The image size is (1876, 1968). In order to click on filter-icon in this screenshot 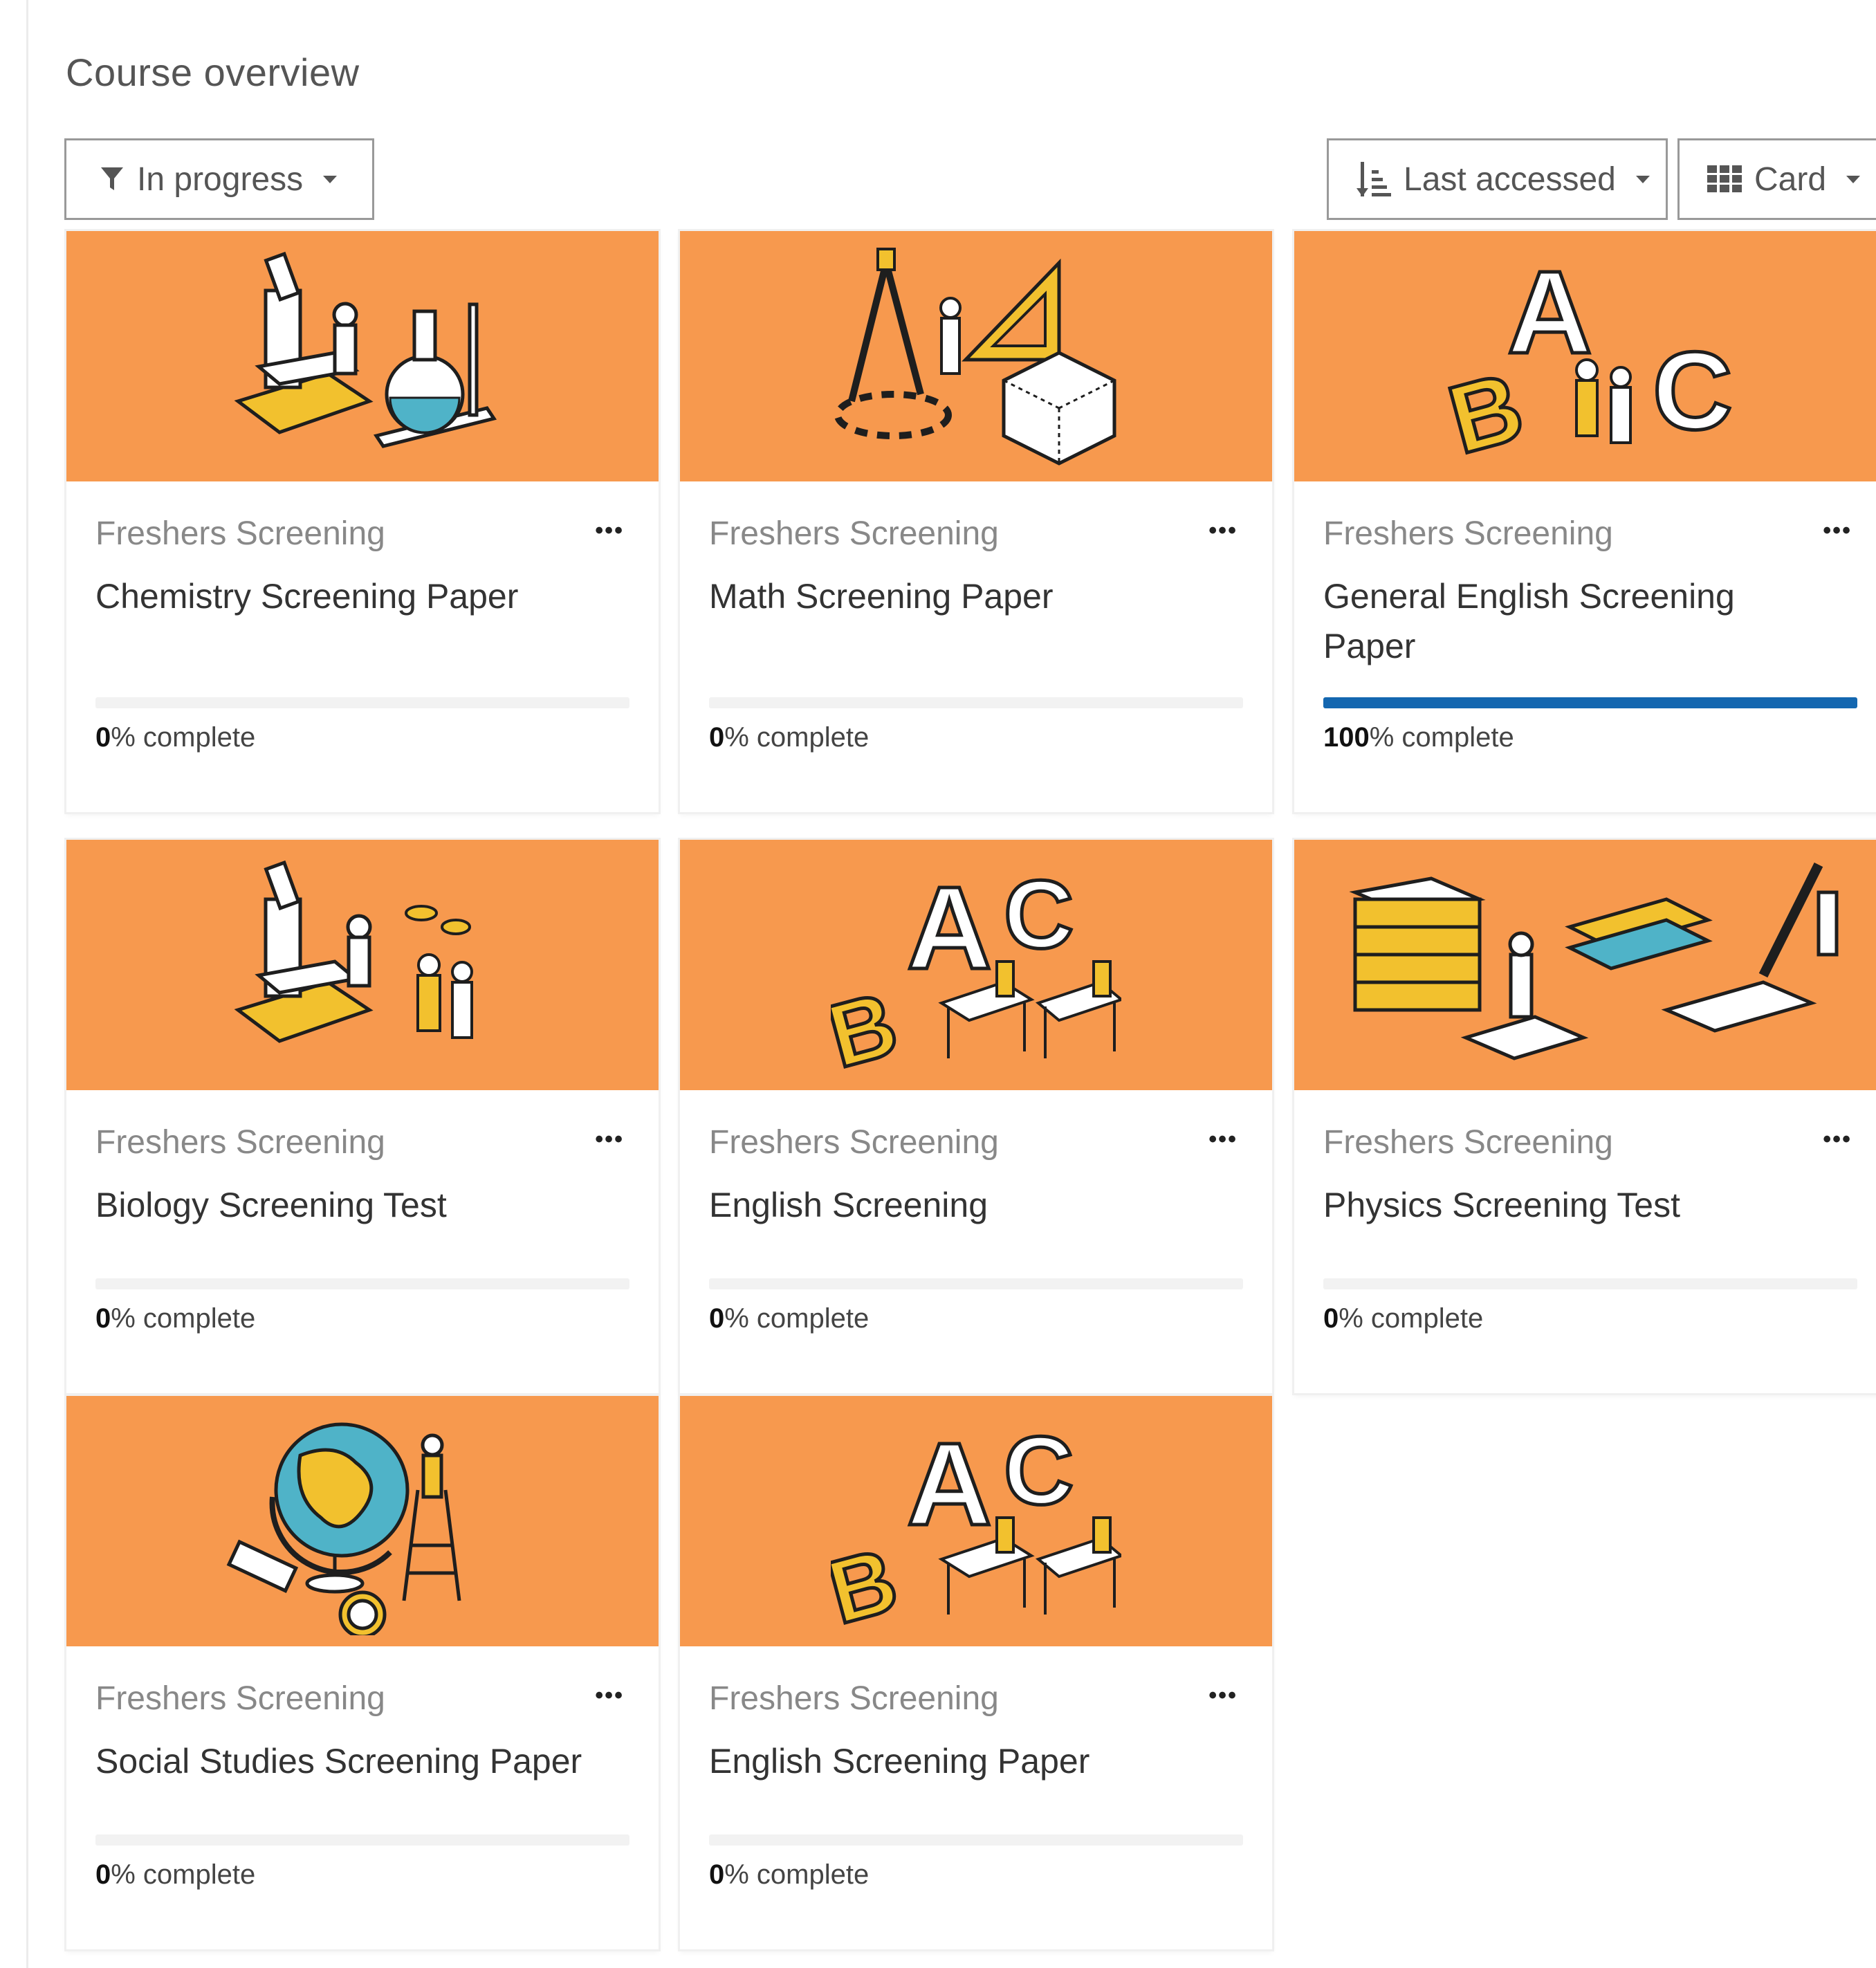, I will do `click(113, 179)`.